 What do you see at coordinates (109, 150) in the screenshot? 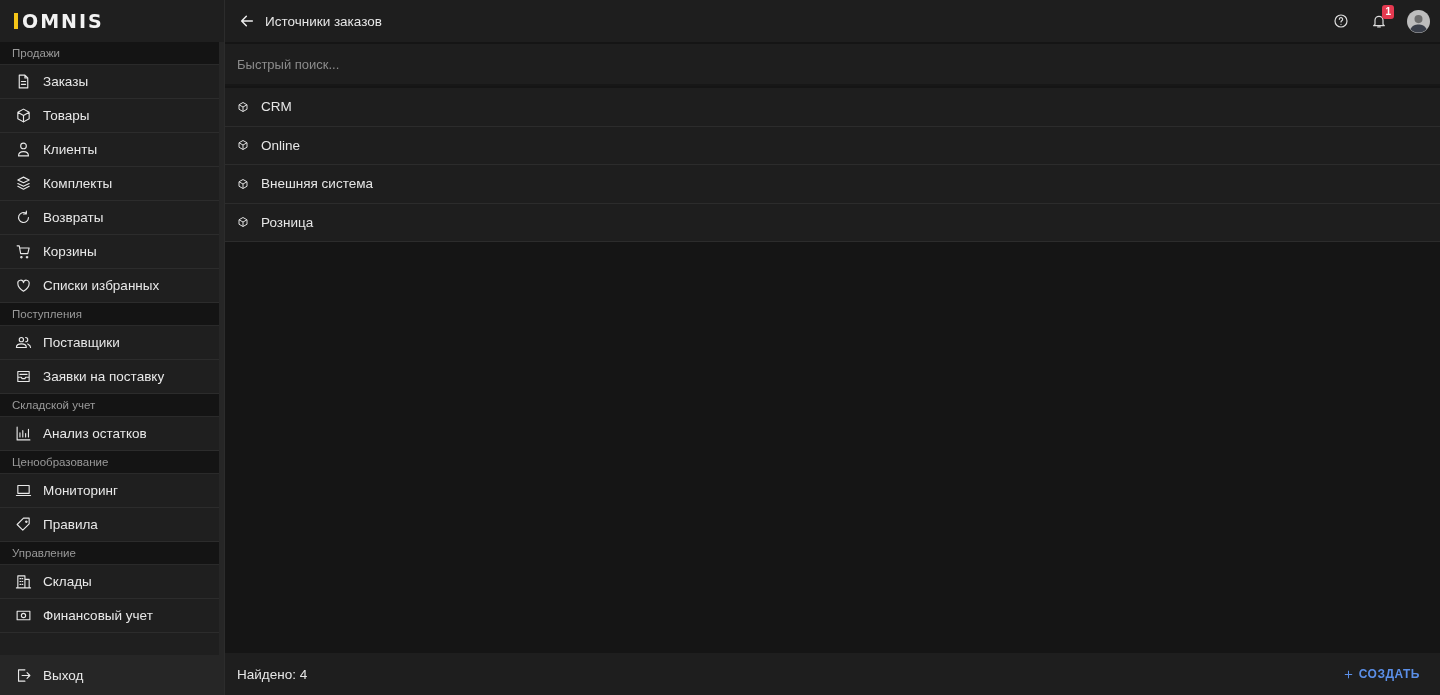
I see `sidebar-item: Клиенты` at bounding box center [109, 150].